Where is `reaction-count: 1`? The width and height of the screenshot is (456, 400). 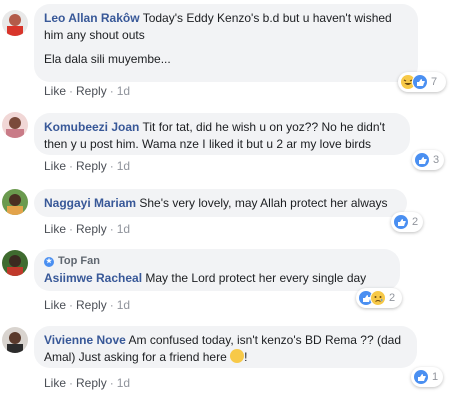 reaction-count: 1 is located at coordinates (435, 377).